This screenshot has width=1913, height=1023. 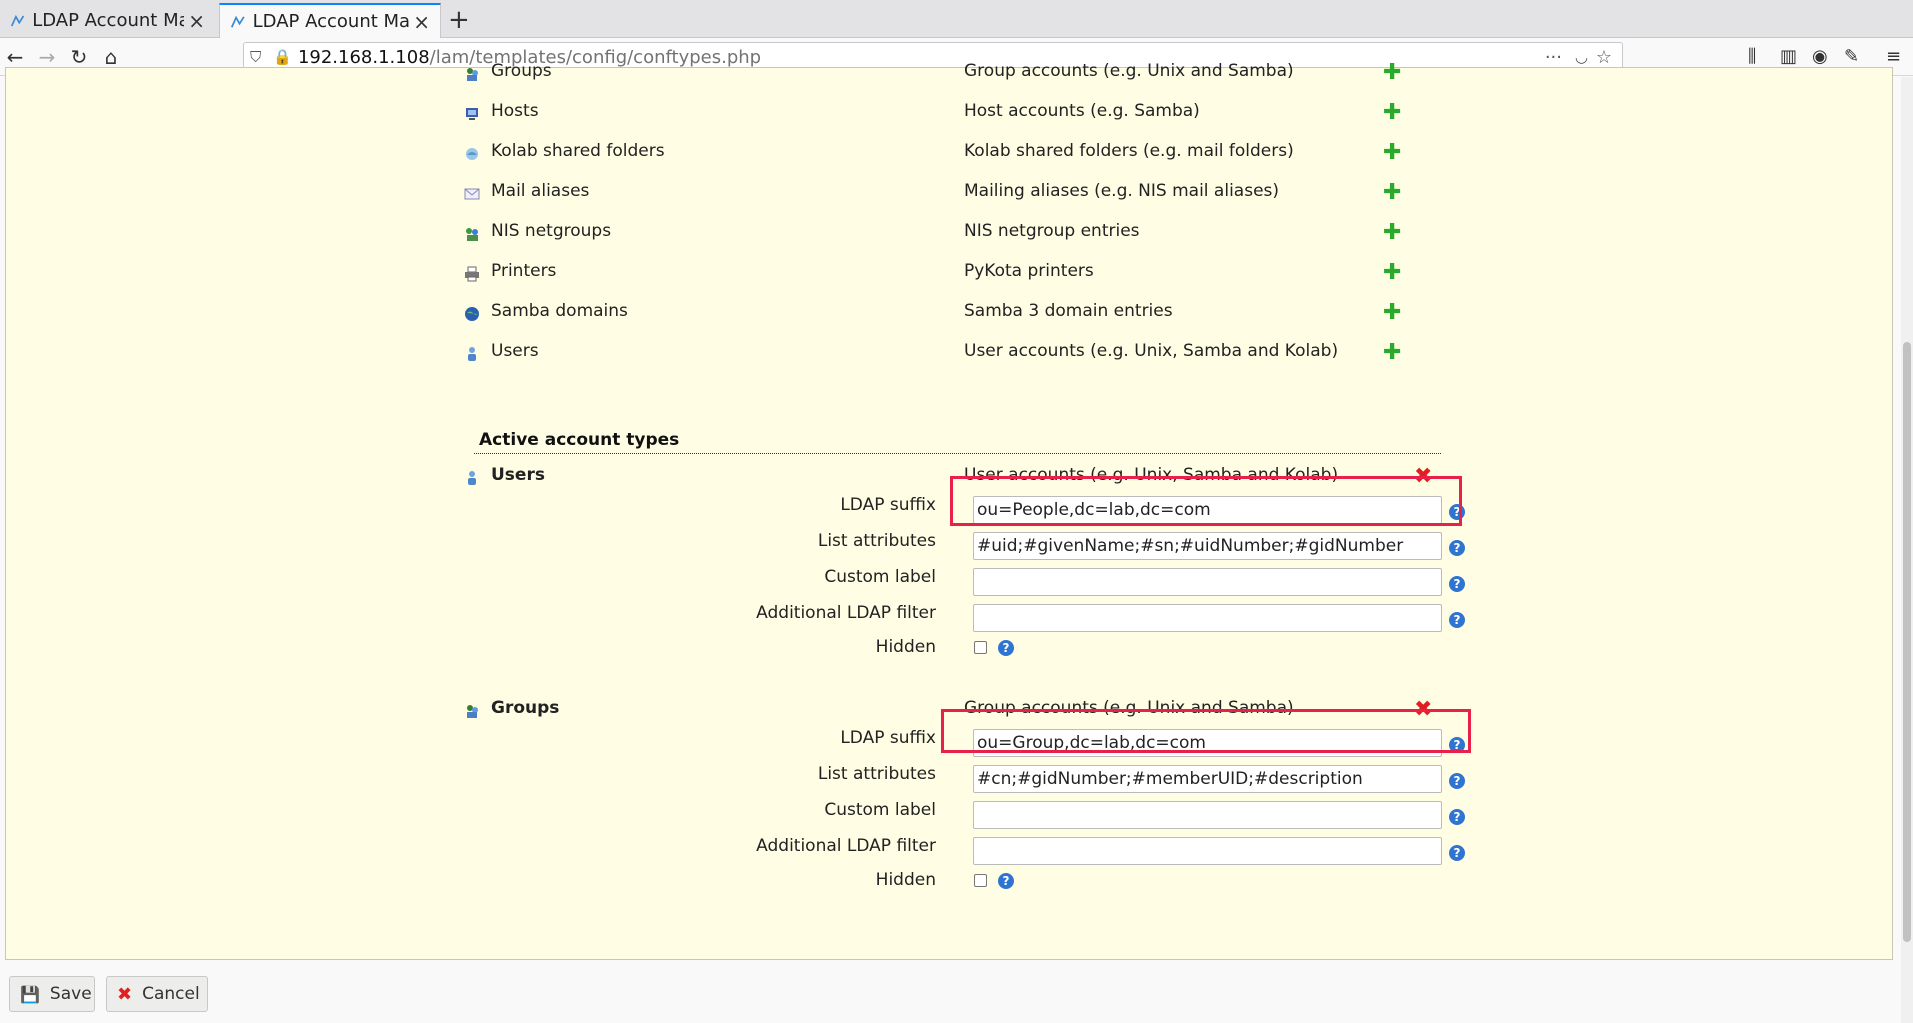 What do you see at coordinates (1207, 779) in the screenshot?
I see `list-attributes-input: #cn;#gidNumber;#memberUID;#description` at bounding box center [1207, 779].